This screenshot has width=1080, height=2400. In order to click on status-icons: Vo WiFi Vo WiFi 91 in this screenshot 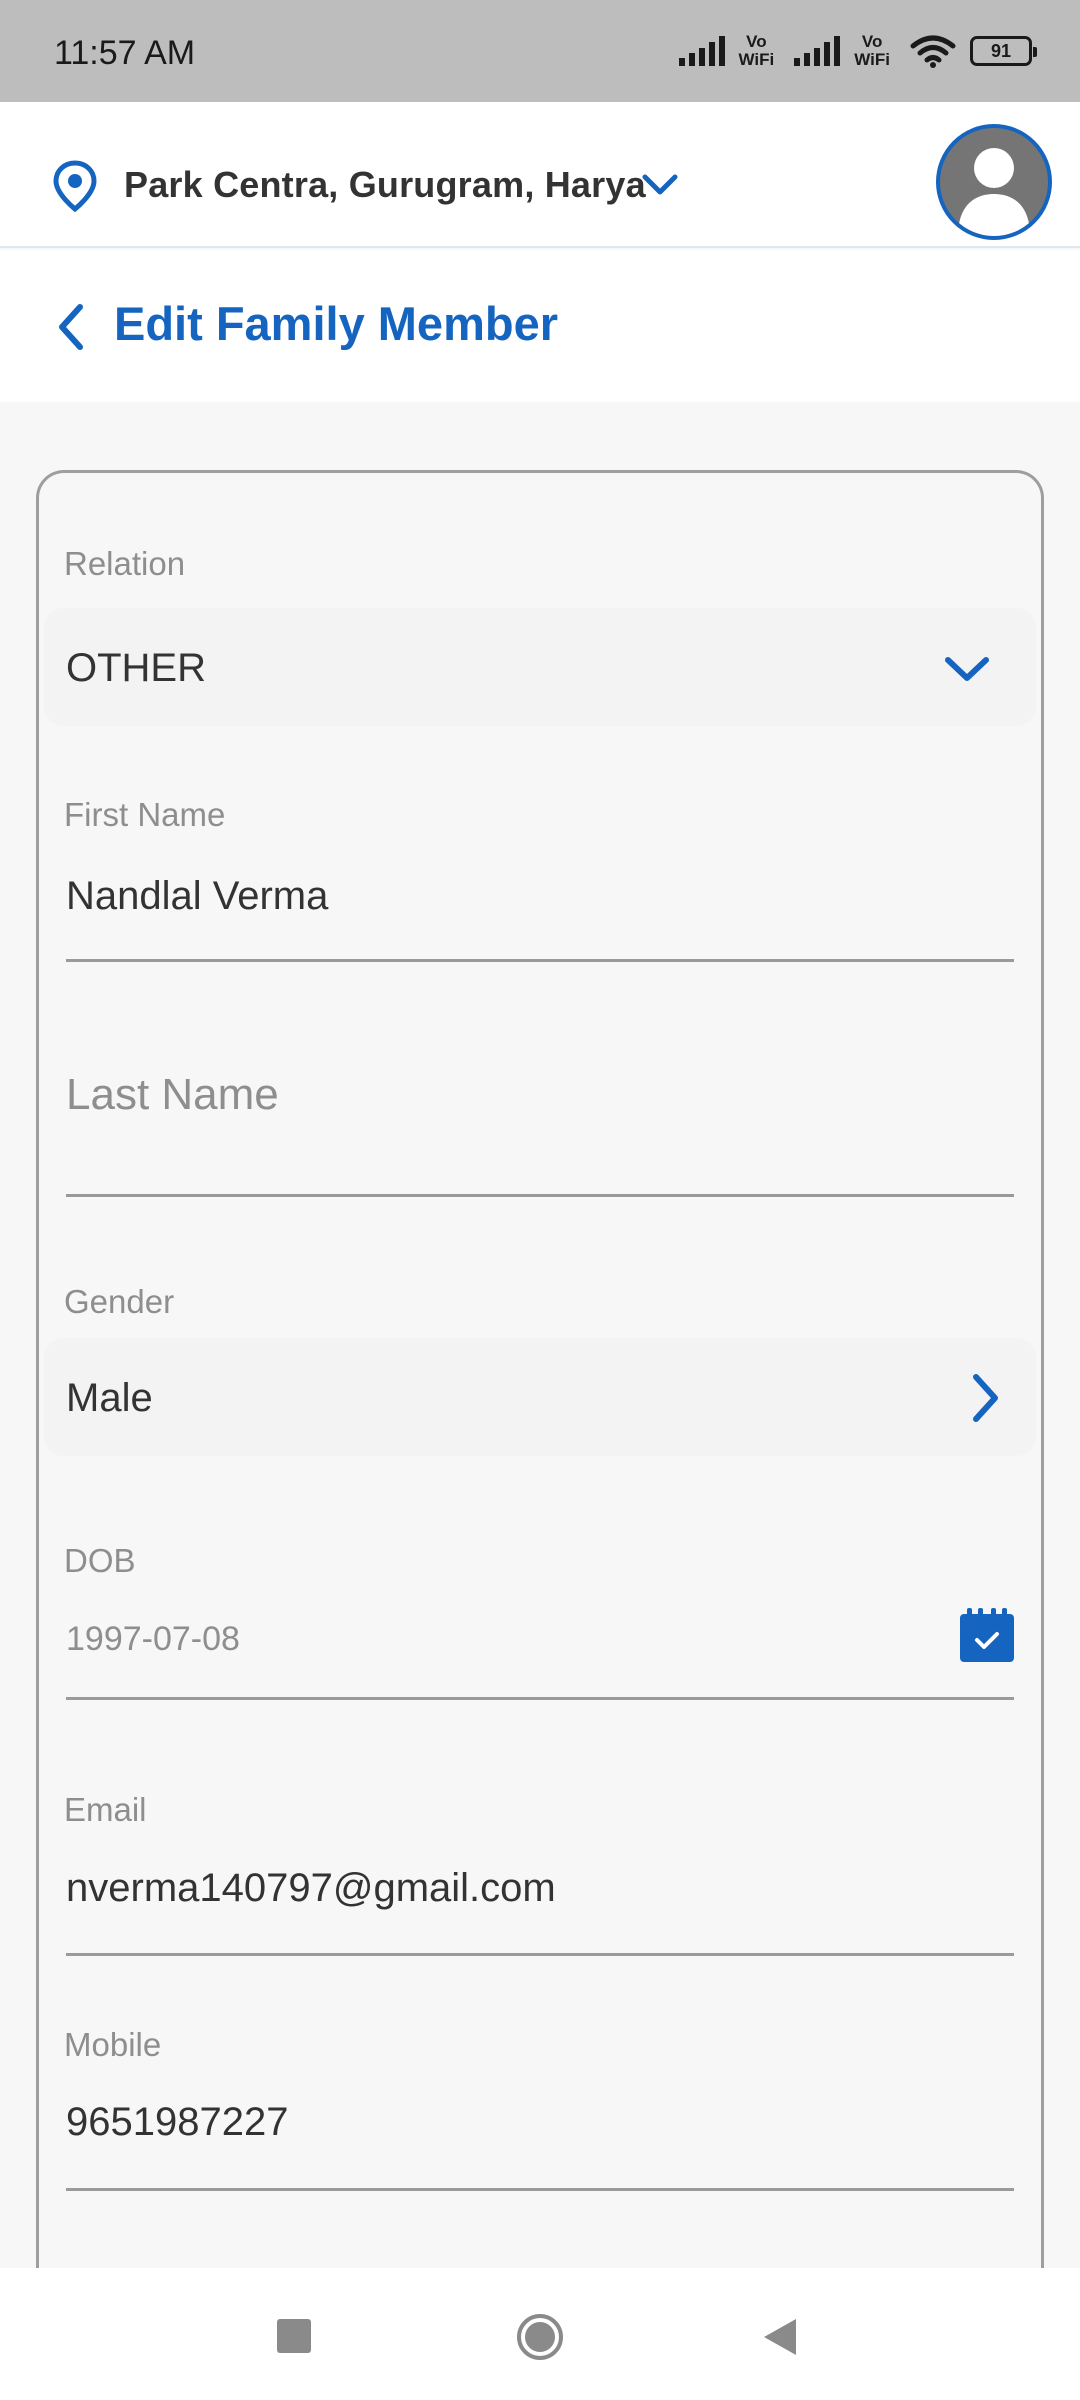, I will do `click(857, 50)`.